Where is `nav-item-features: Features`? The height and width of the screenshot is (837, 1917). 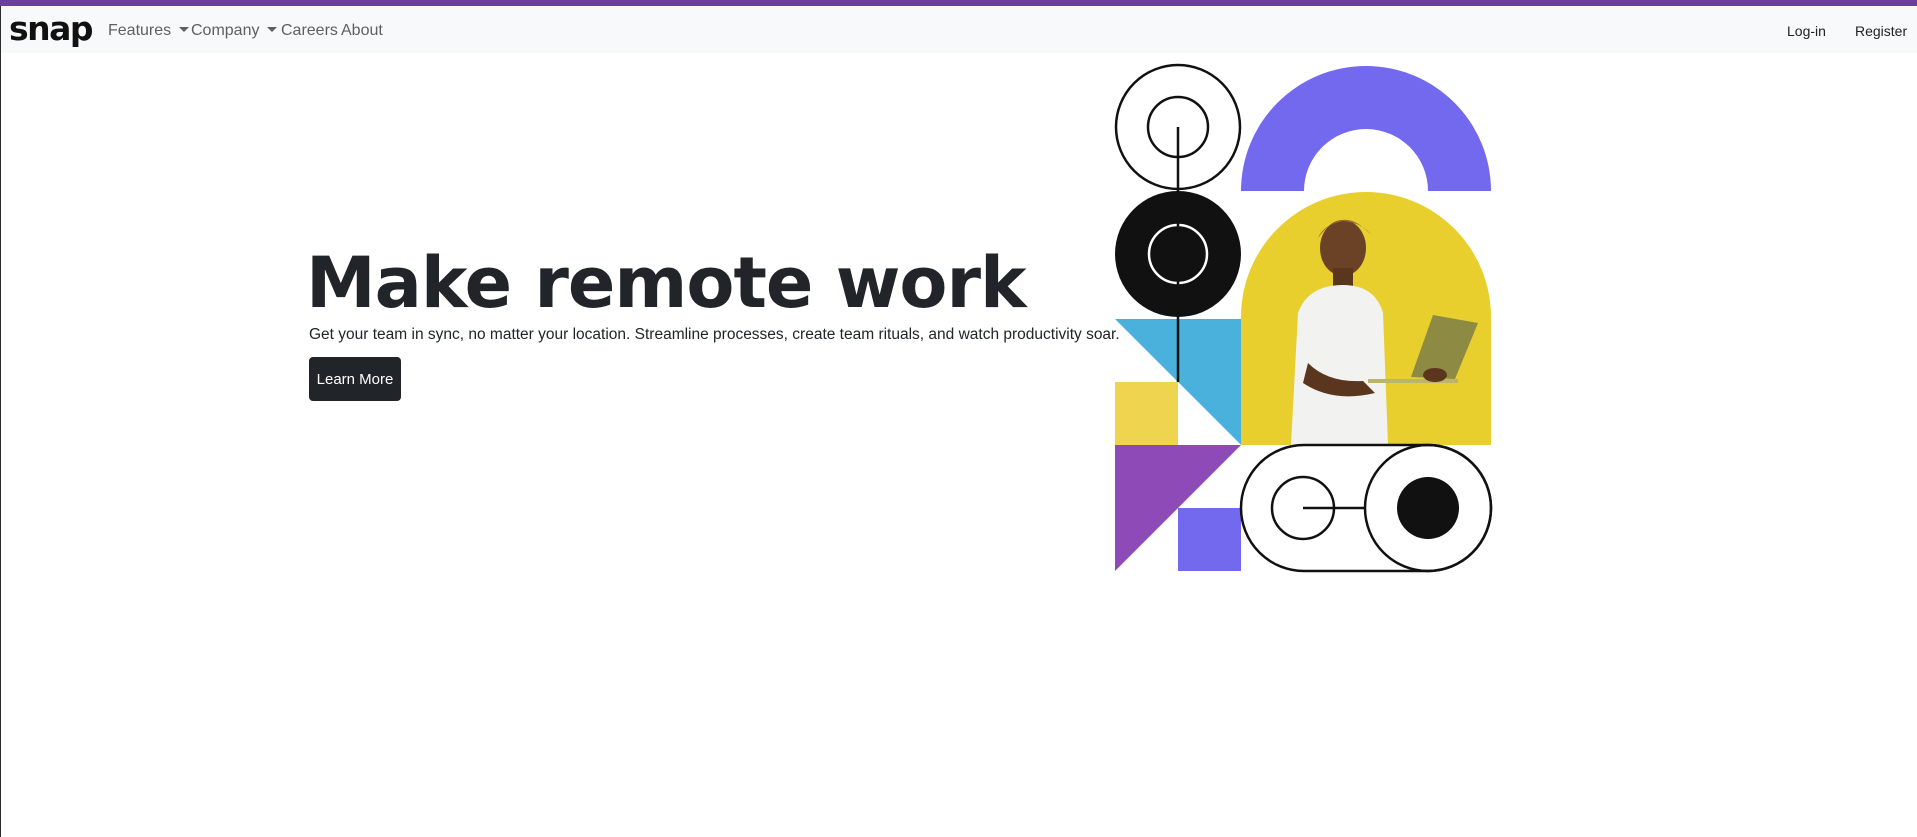
nav-item-features: Features is located at coordinates (149, 31).